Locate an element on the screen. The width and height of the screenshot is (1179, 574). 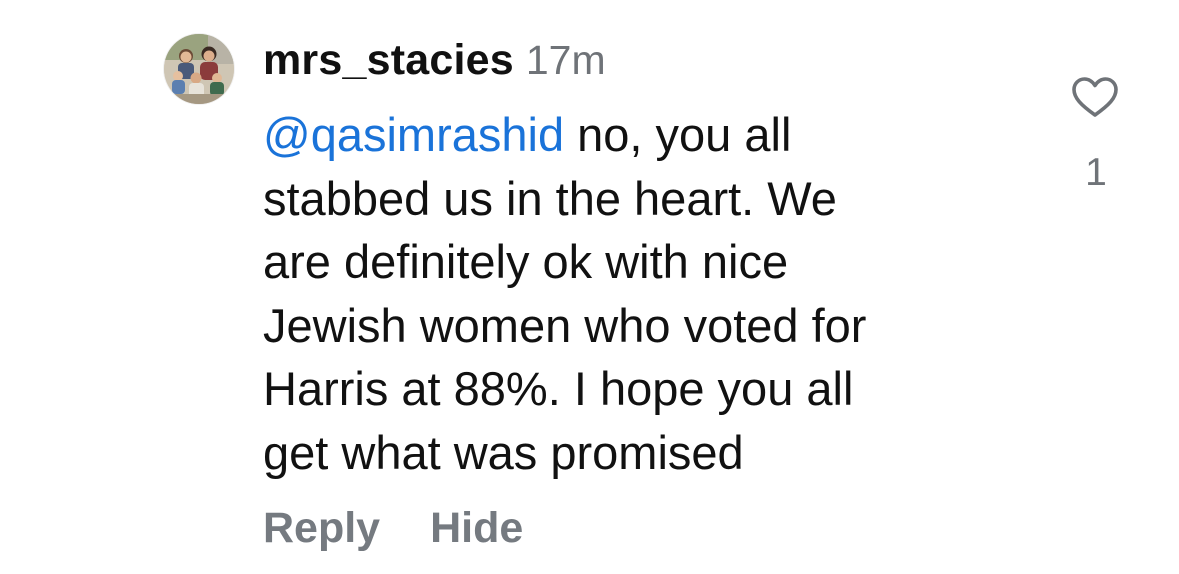
profile-photo-image is located at coordinates (199, 69).